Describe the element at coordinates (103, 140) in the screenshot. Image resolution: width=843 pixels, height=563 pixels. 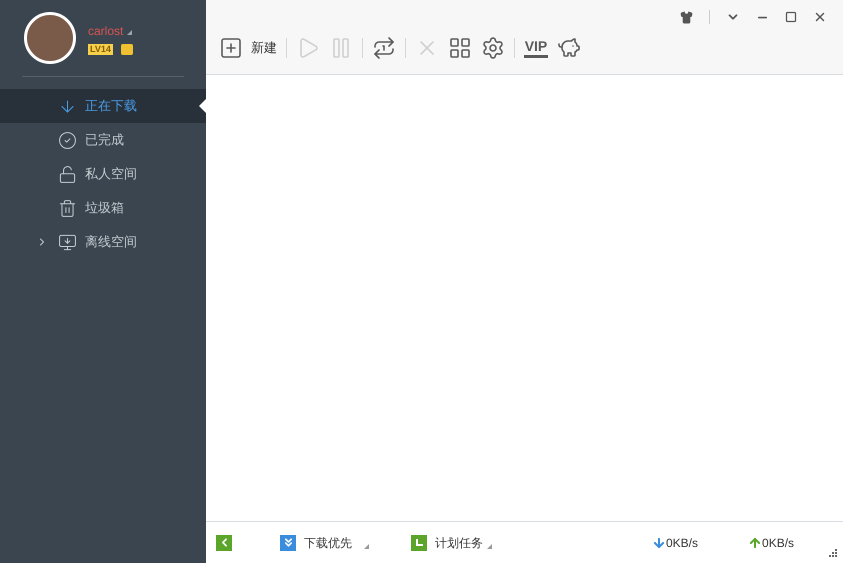
I see `nav-item: 已完成` at that location.